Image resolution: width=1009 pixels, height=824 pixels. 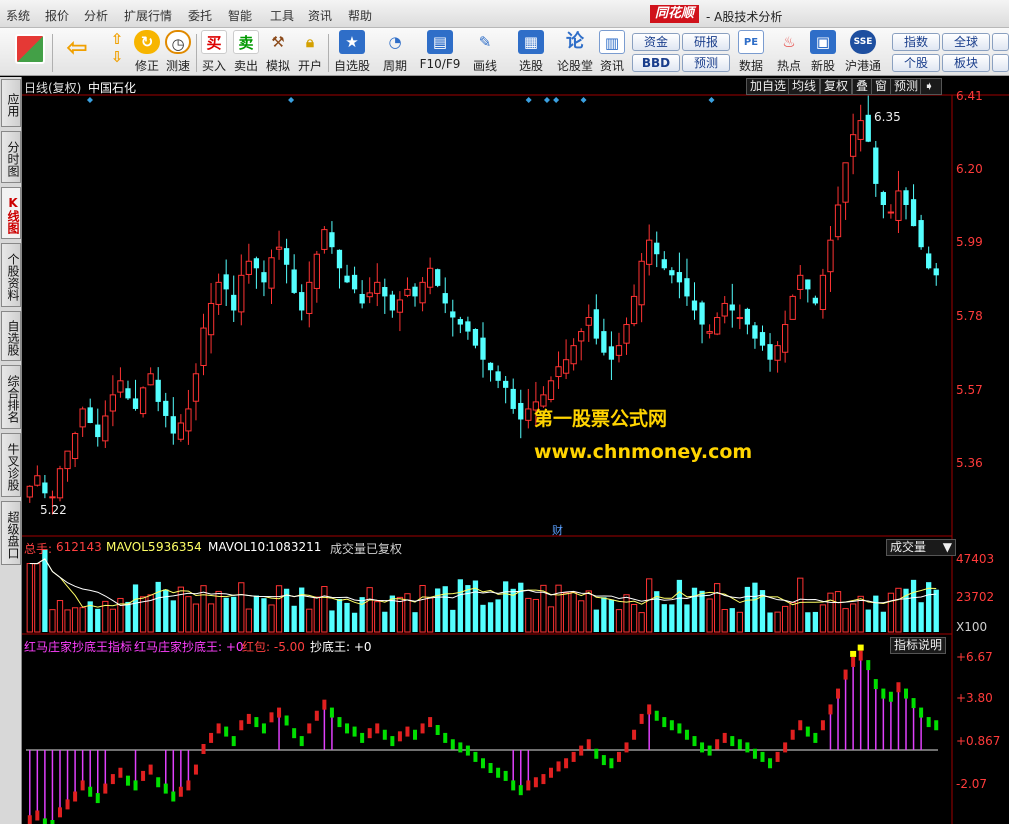 I want to click on tab-profile: 个股资料, so click(x=11, y=275).